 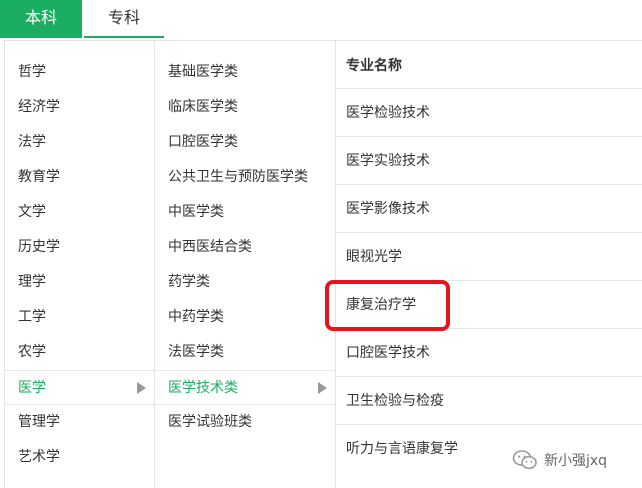 What do you see at coordinates (79, 142) in the screenshot?
I see `discipline-item-law: 法学` at bounding box center [79, 142].